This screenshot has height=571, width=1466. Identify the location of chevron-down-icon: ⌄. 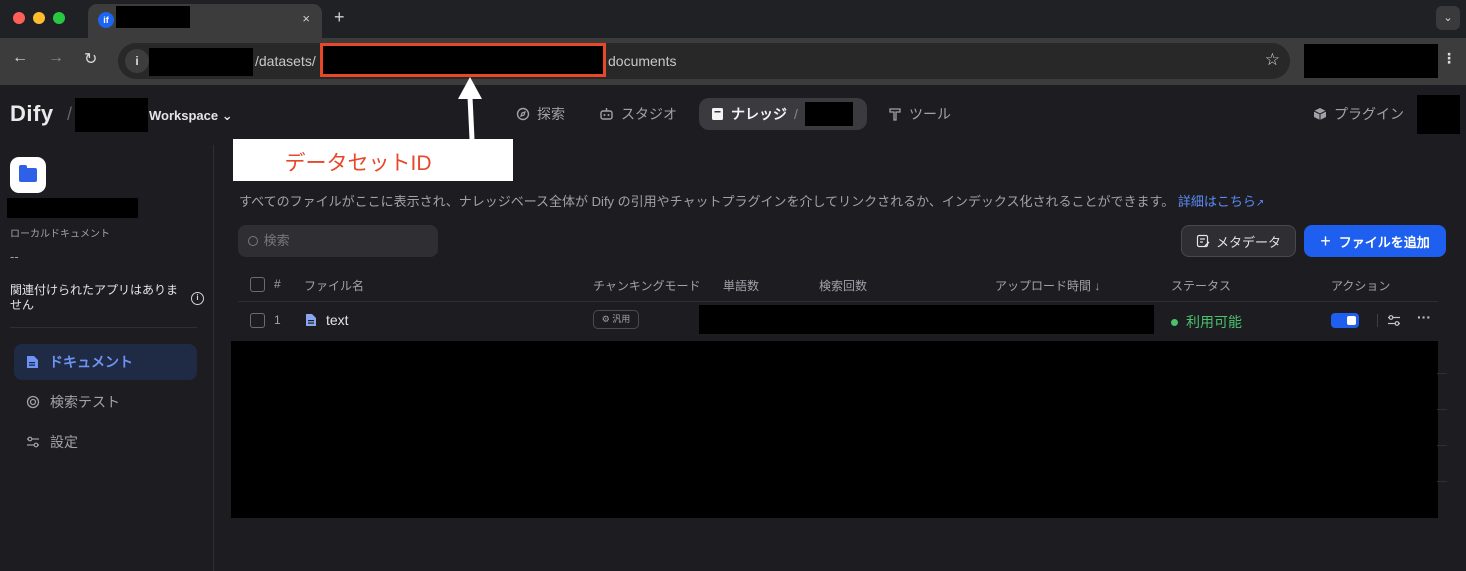
(227, 115).